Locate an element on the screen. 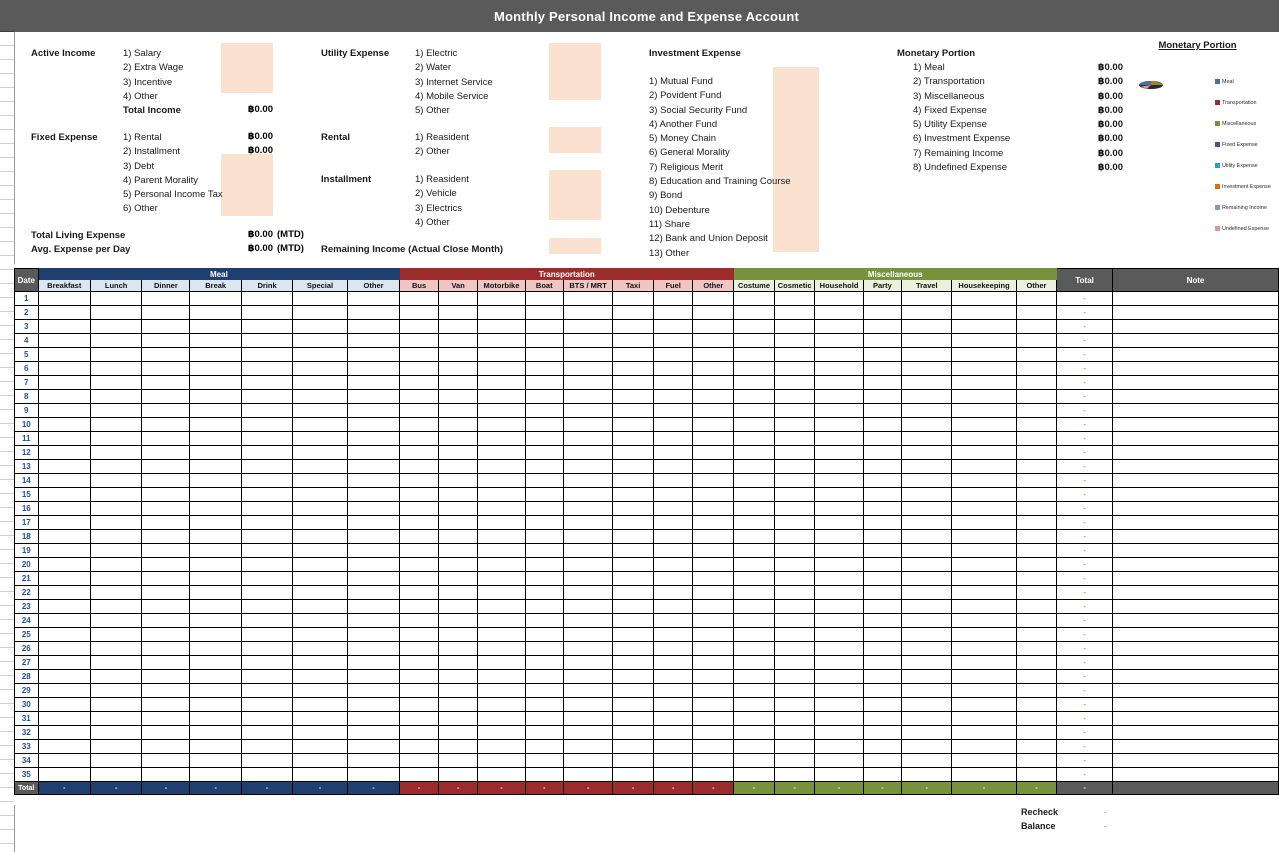 The image size is (1279, 852). table-row: 12 - is located at coordinates (646, 452).